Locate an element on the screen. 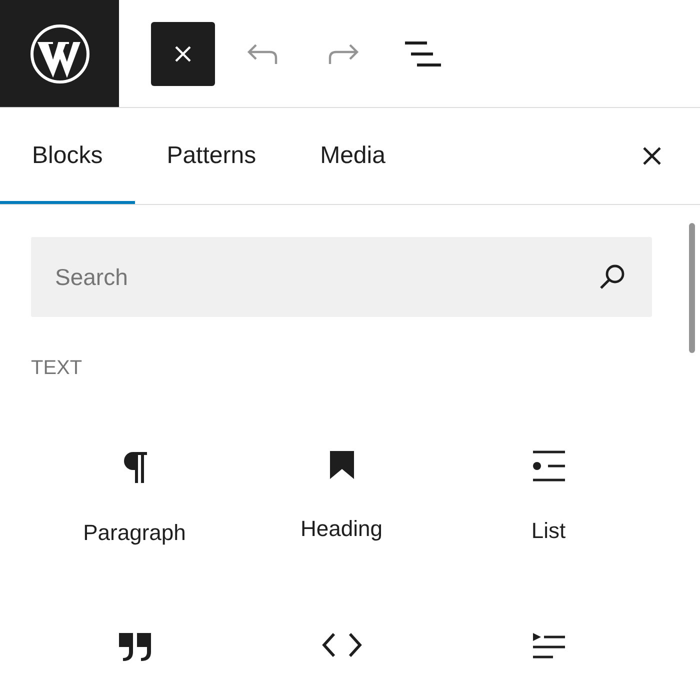 This screenshot has height=700, width=700. search-field: Search is located at coordinates (341, 277).